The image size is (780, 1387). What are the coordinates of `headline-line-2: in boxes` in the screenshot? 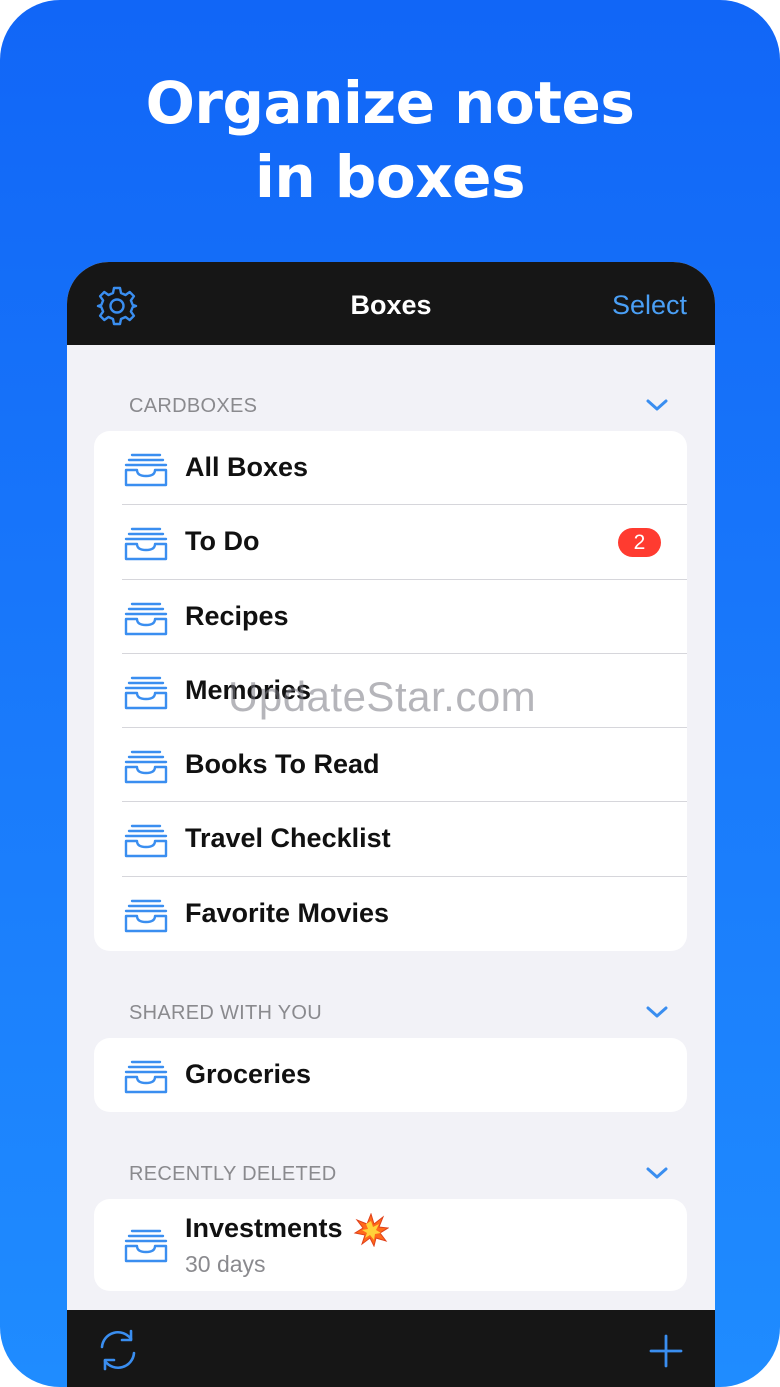 It's located at (390, 177).